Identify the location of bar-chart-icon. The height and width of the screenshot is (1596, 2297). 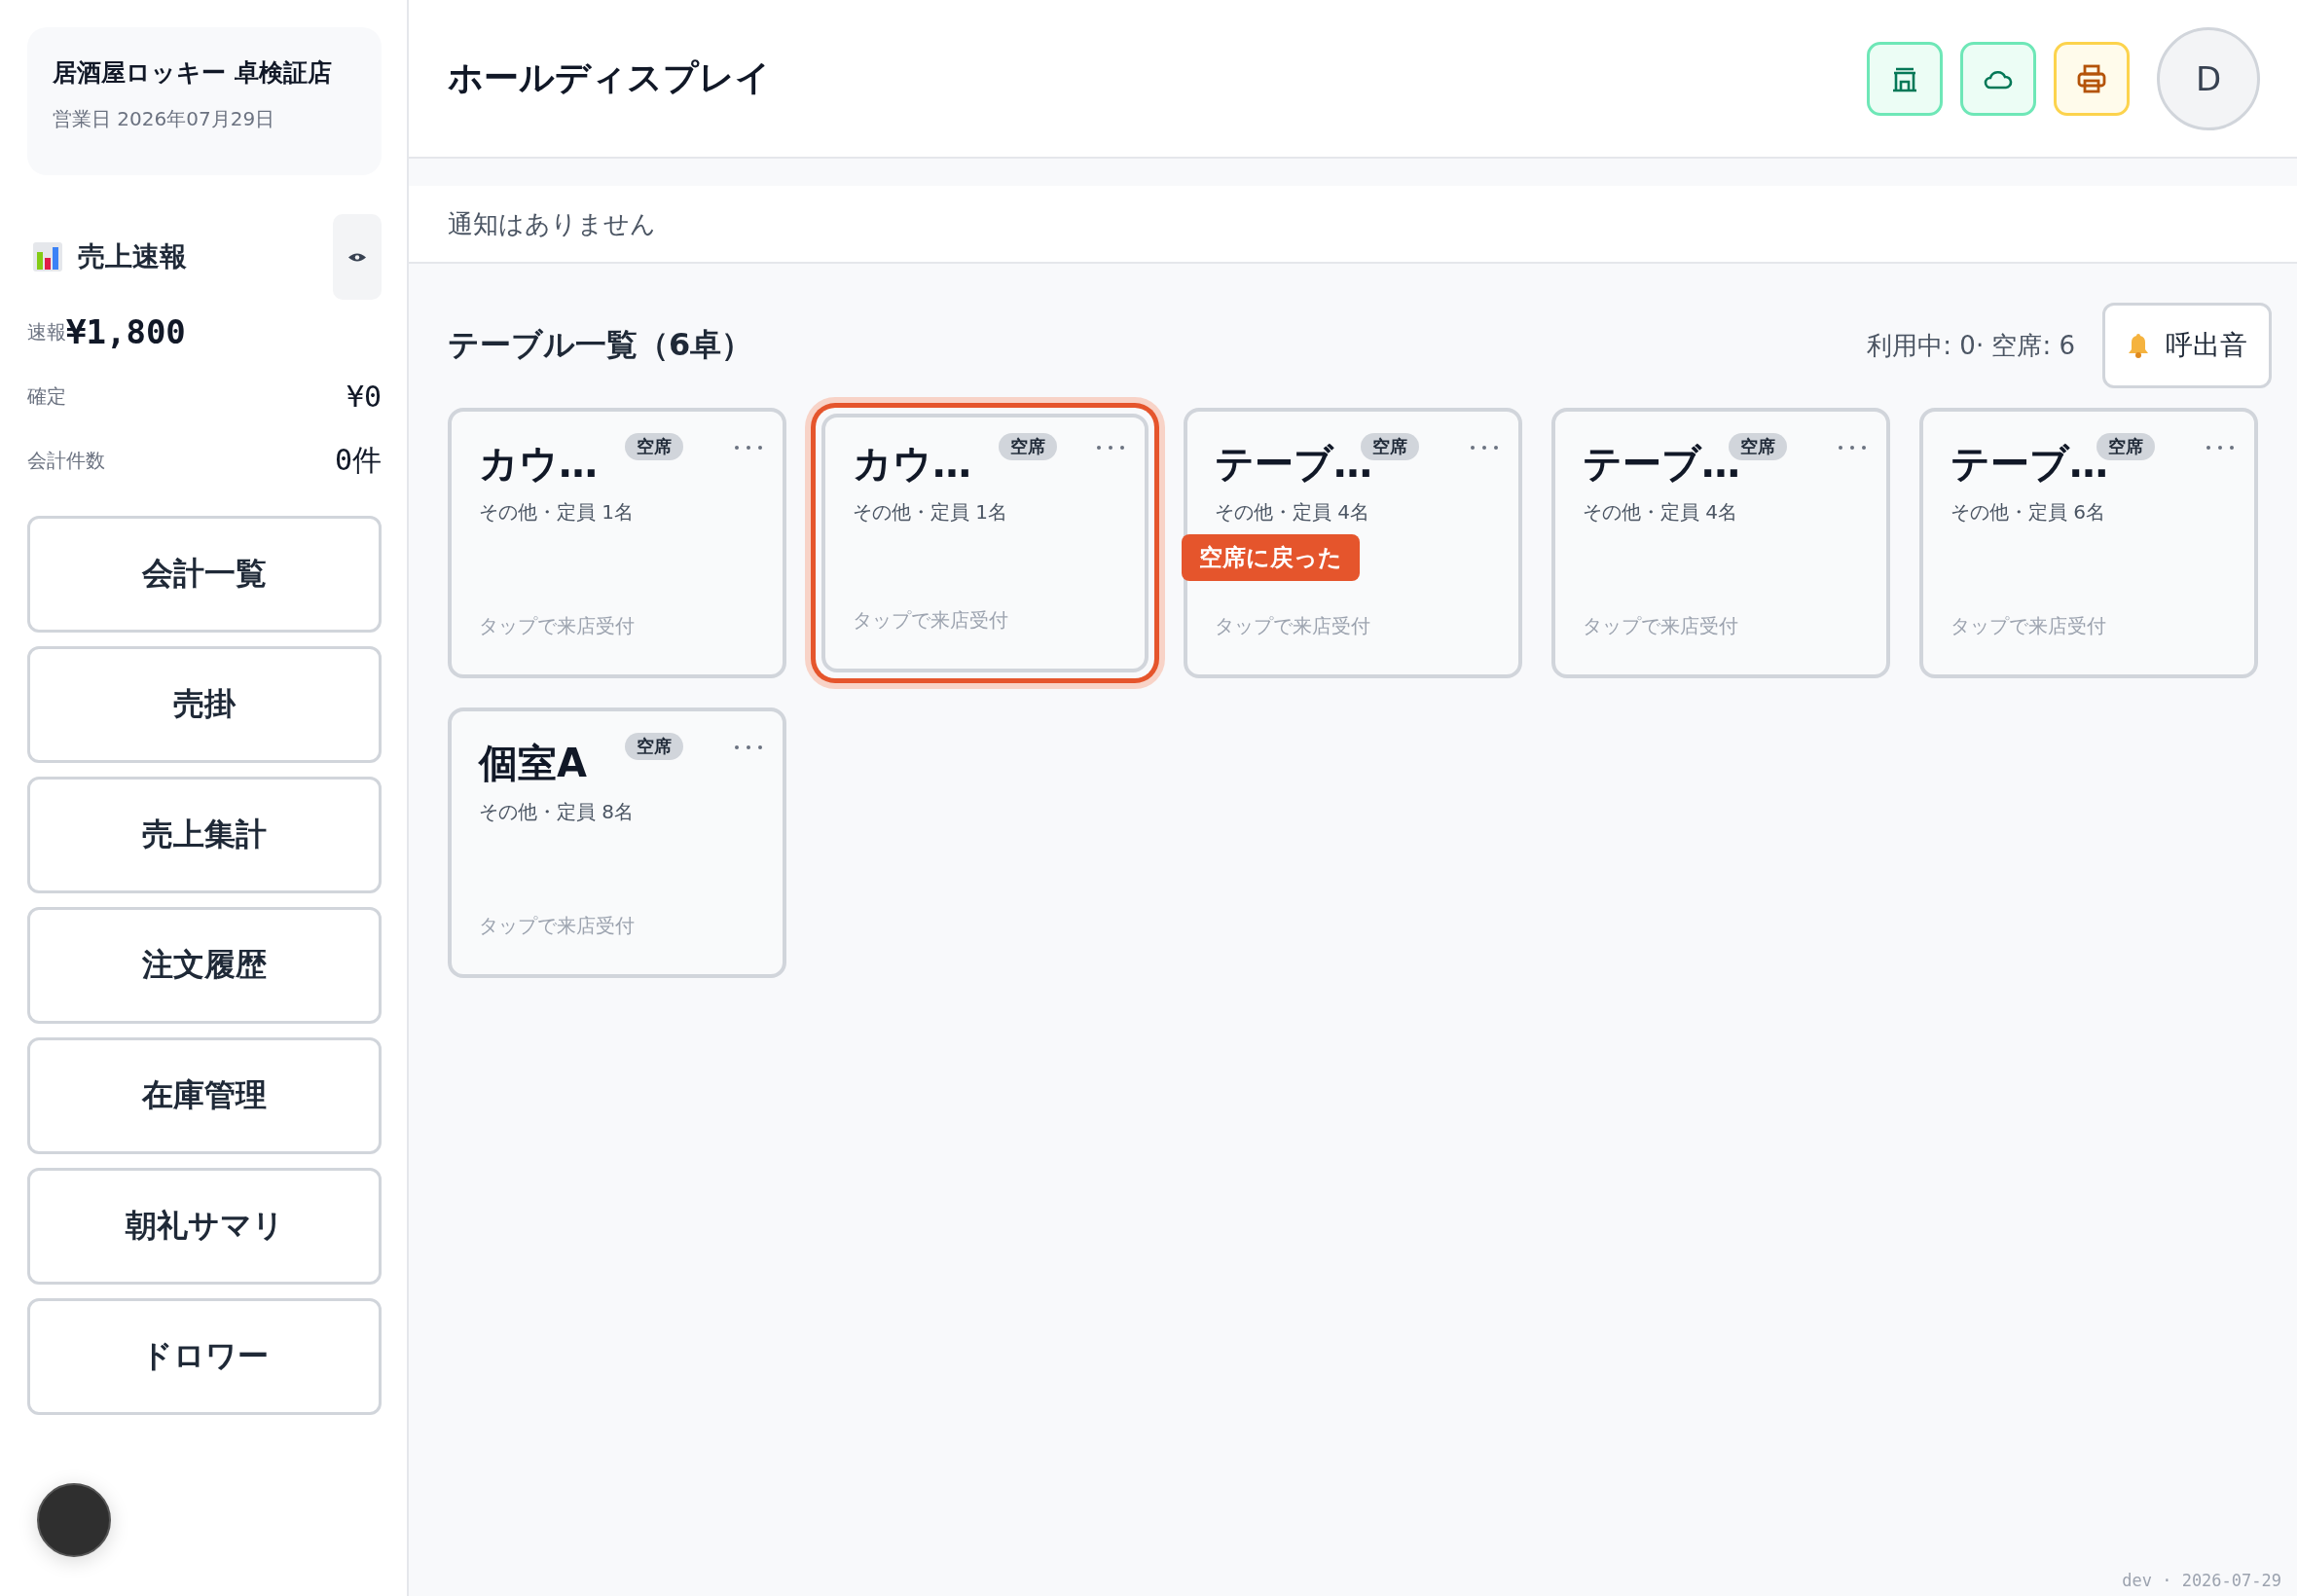
(47, 257).